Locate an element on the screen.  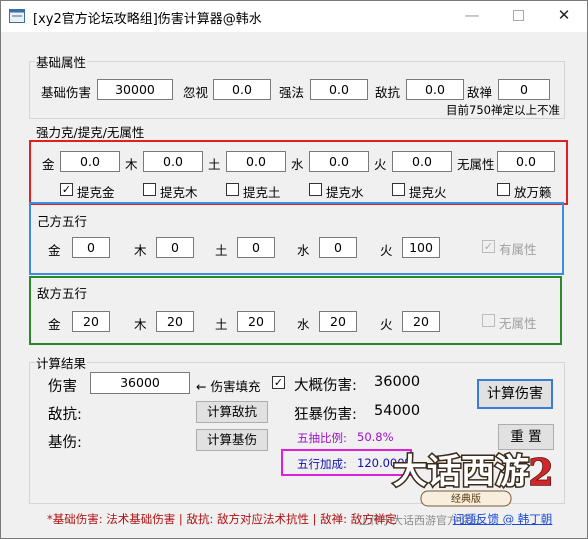
basic-group-title: 基础属性 is located at coordinates (61, 61).